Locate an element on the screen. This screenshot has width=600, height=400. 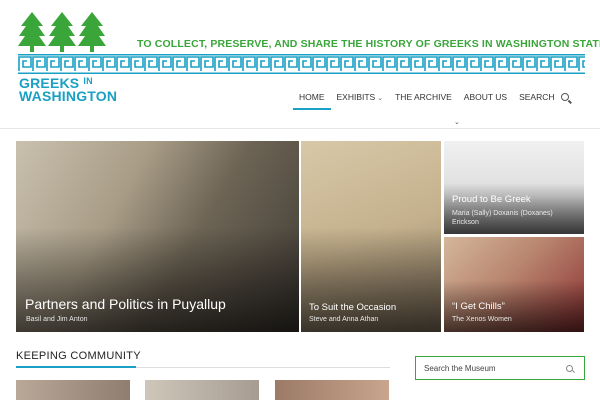
museum-search-input is located at coordinates (486, 368).